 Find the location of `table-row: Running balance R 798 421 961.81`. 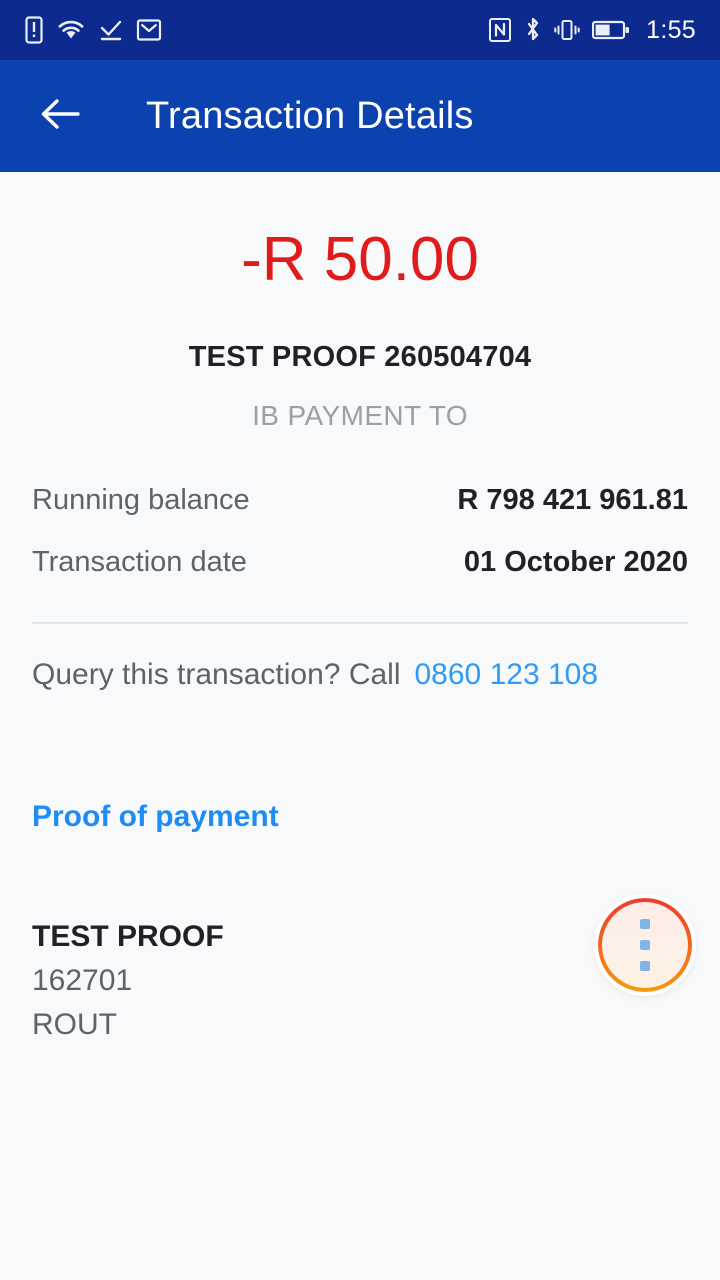

table-row: Running balance R 798 421 961.81 is located at coordinates (360, 515).